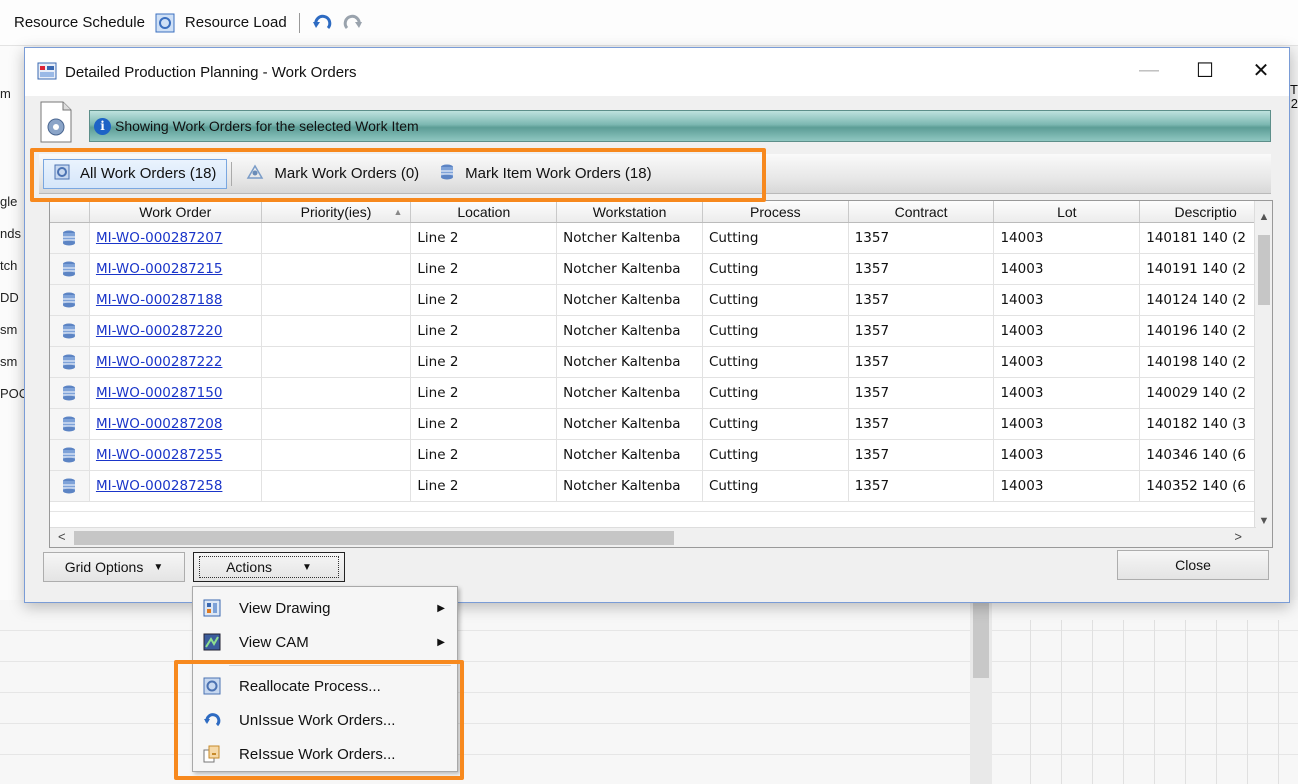 The height and width of the screenshot is (784, 1298). Describe the element at coordinates (159, 300) in the screenshot. I see `work-order-link: MI-WO-000287188` at that location.